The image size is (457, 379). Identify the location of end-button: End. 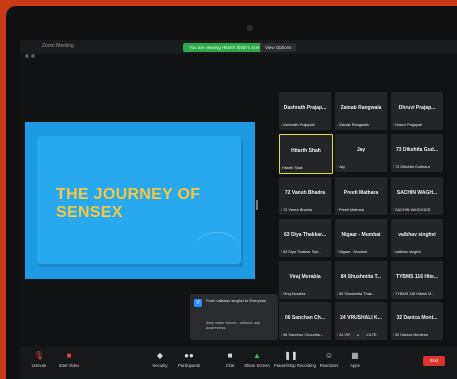
(434, 361).